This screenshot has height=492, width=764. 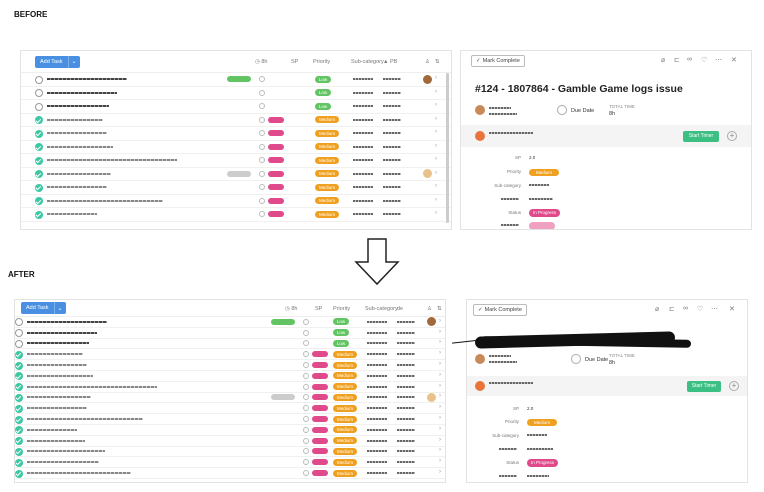 What do you see at coordinates (576, 359) in the screenshot?
I see `calendar-icon` at bounding box center [576, 359].